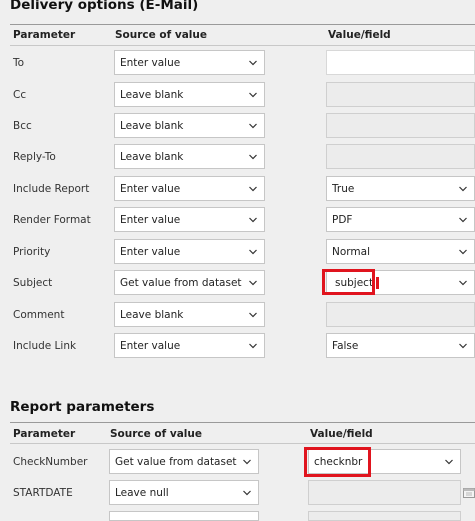  I want to click on param-label-priority: Priority, so click(32, 252).